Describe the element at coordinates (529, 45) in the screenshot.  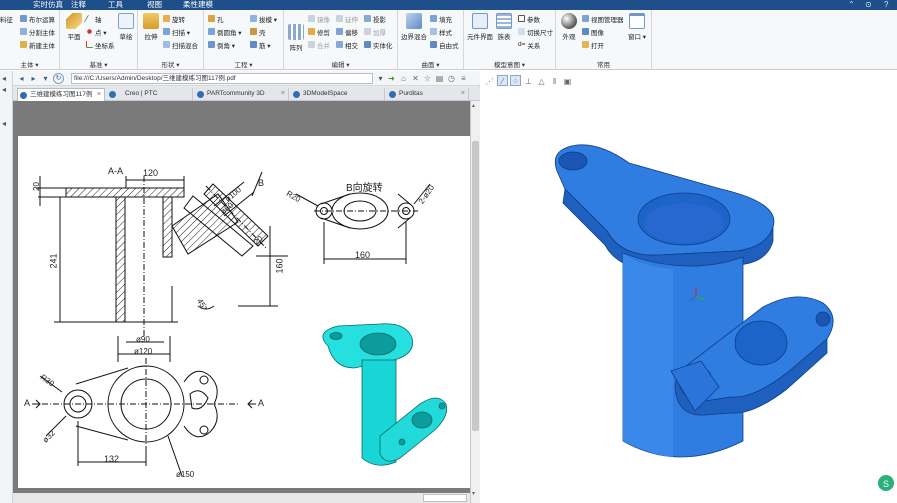
I see `relations-button: d= 关系` at that location.